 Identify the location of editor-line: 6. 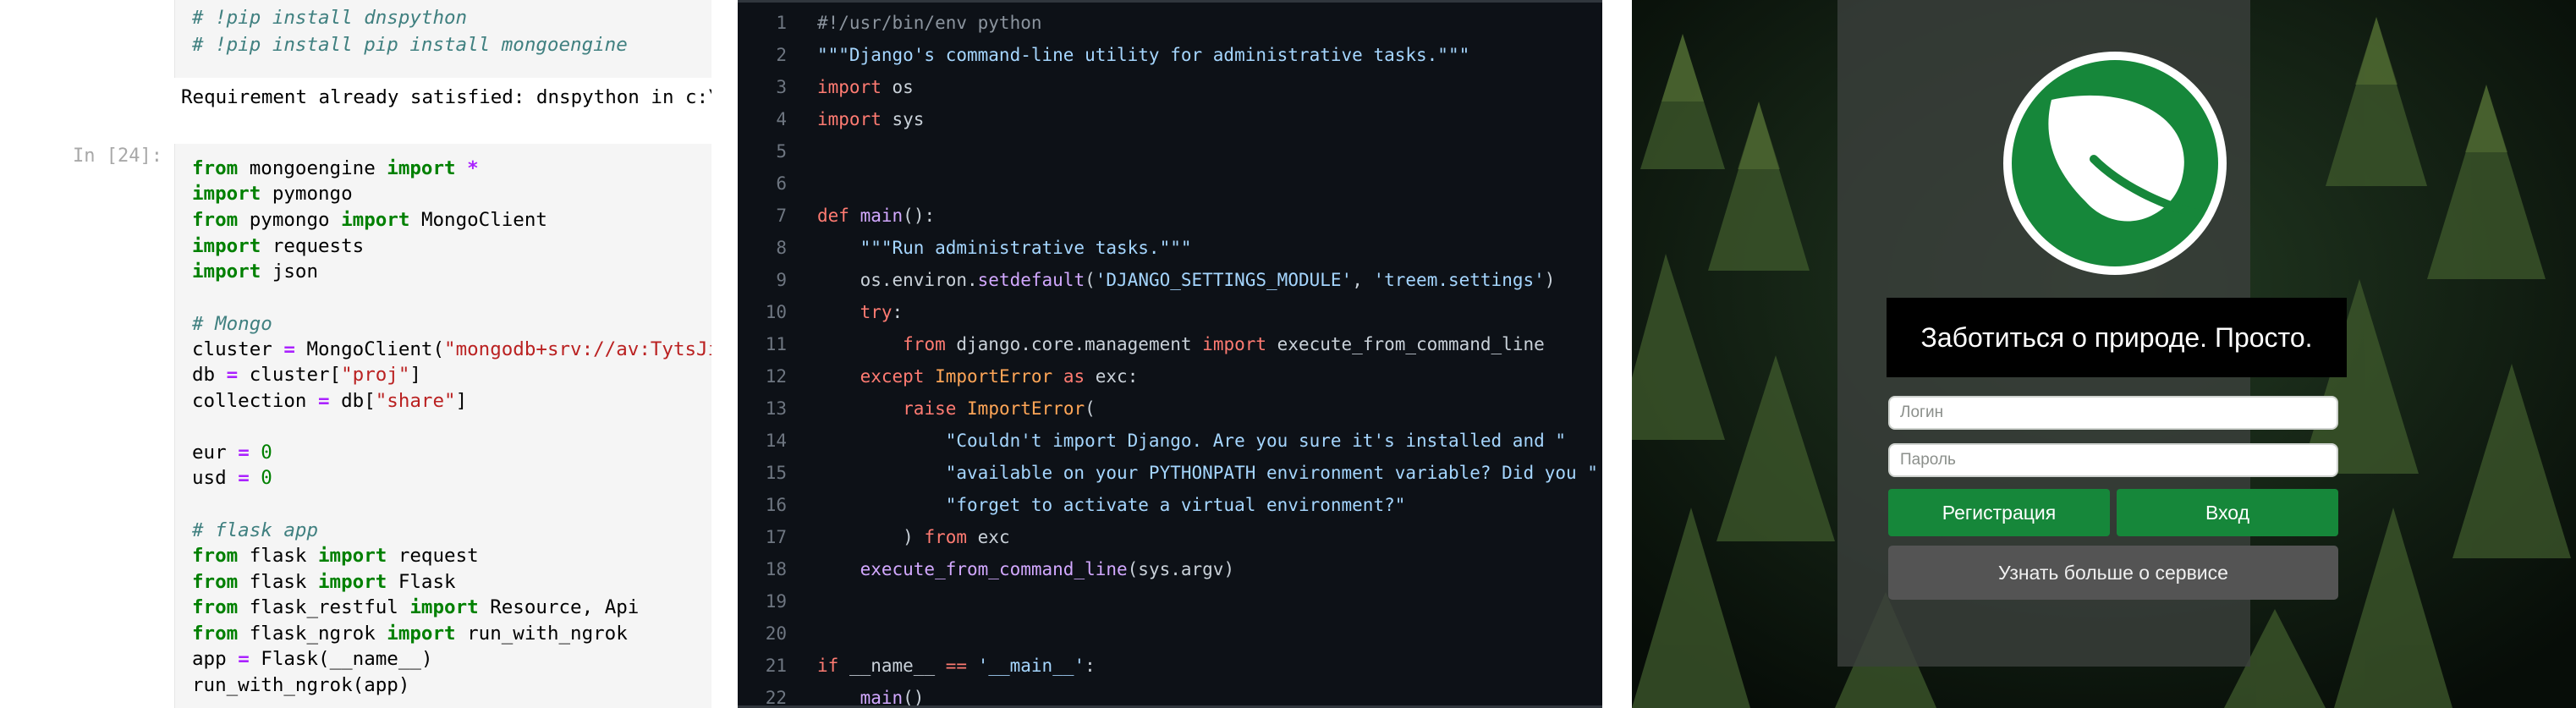
(1170, 183).